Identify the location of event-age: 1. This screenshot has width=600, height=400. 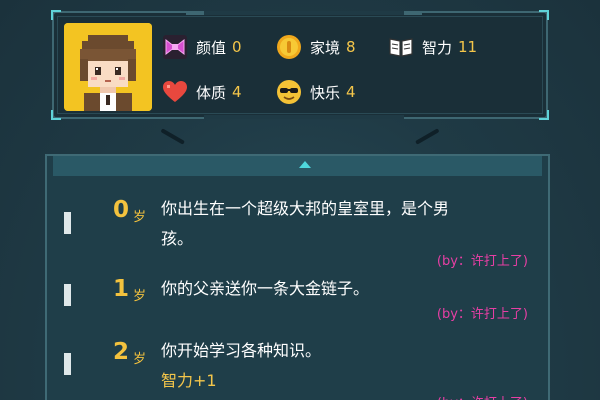
(120, 289).